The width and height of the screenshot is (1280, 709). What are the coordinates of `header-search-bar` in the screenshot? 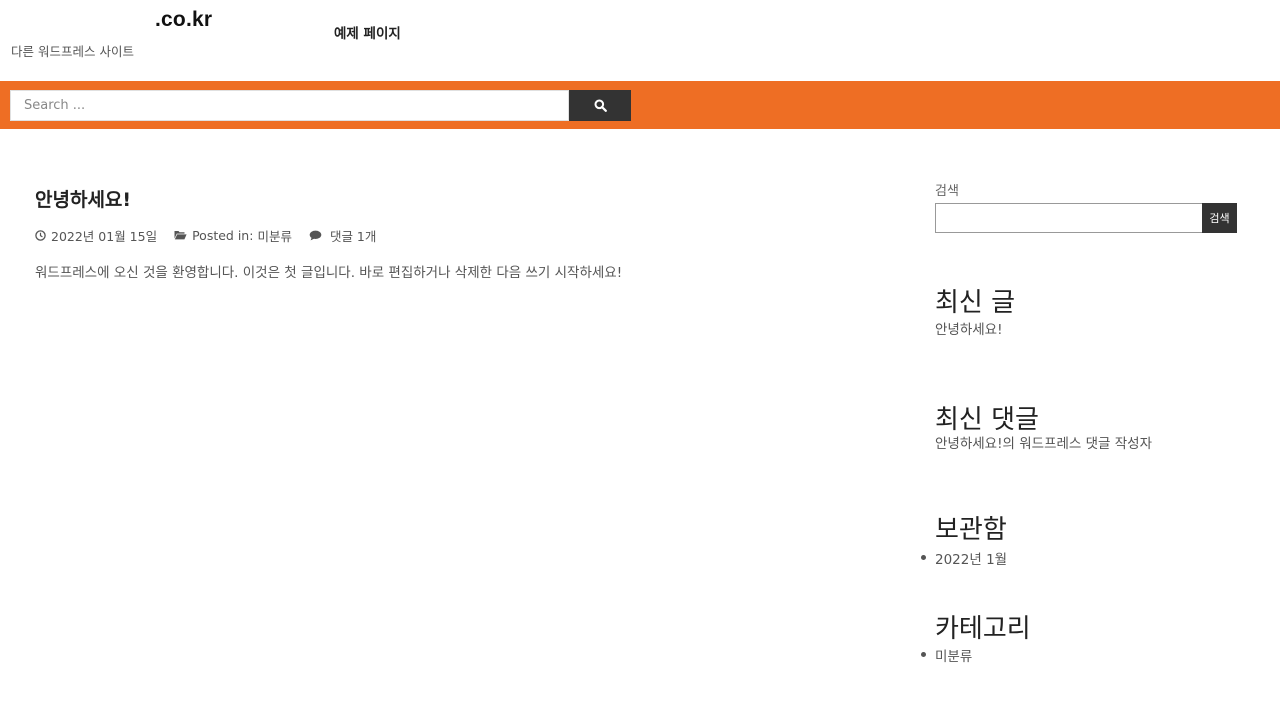 It's located at (640, 105).